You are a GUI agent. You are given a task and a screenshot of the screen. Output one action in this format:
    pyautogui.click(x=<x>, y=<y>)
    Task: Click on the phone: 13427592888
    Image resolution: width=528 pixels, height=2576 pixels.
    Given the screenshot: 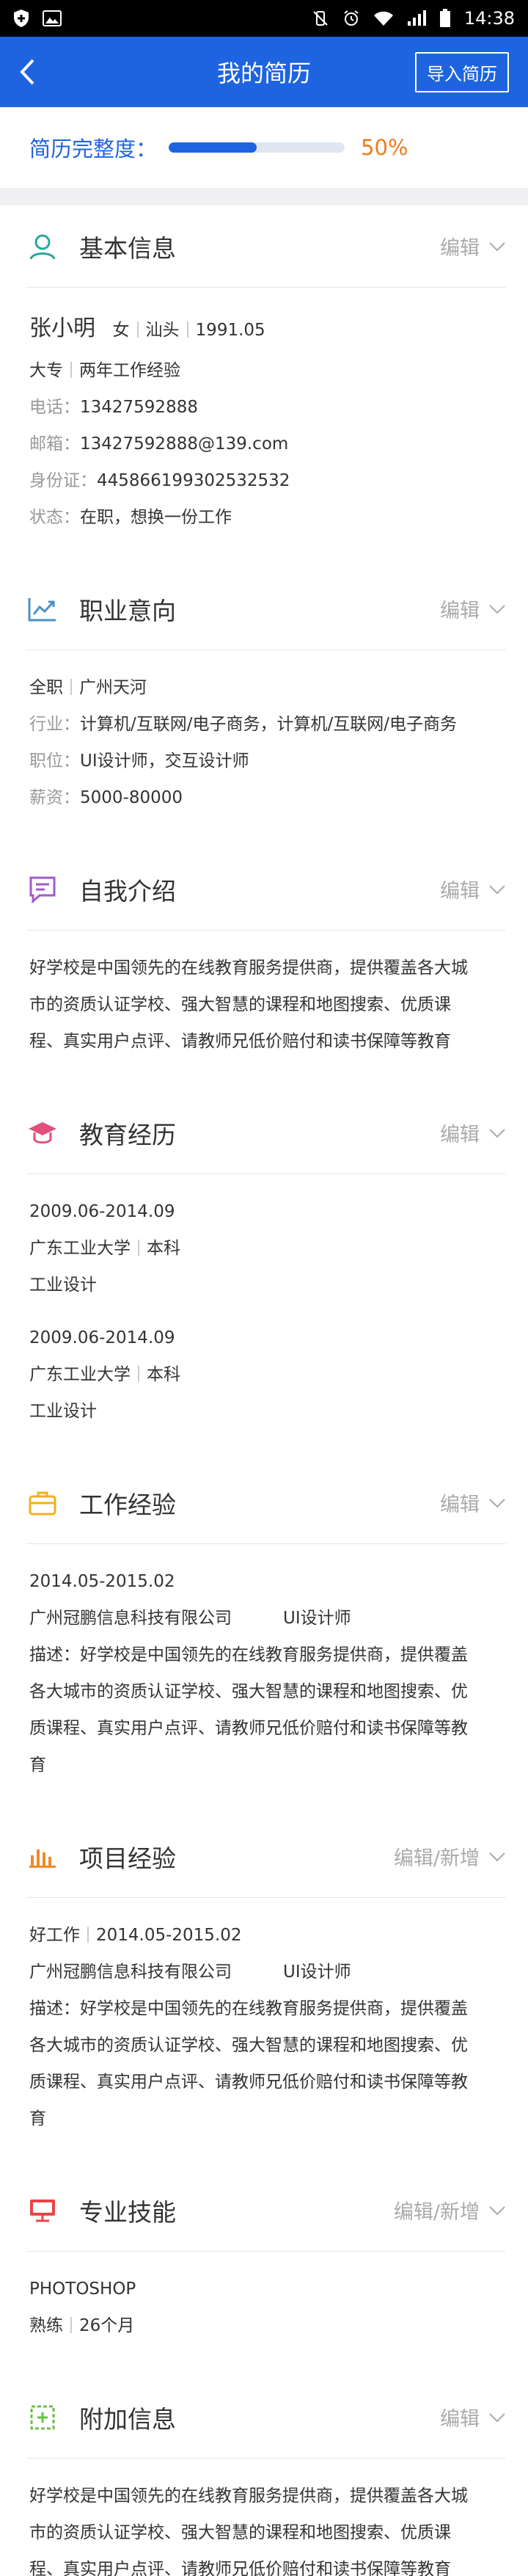 What is the action you would take?
    pyautogui.click(x=139, y=407)
    